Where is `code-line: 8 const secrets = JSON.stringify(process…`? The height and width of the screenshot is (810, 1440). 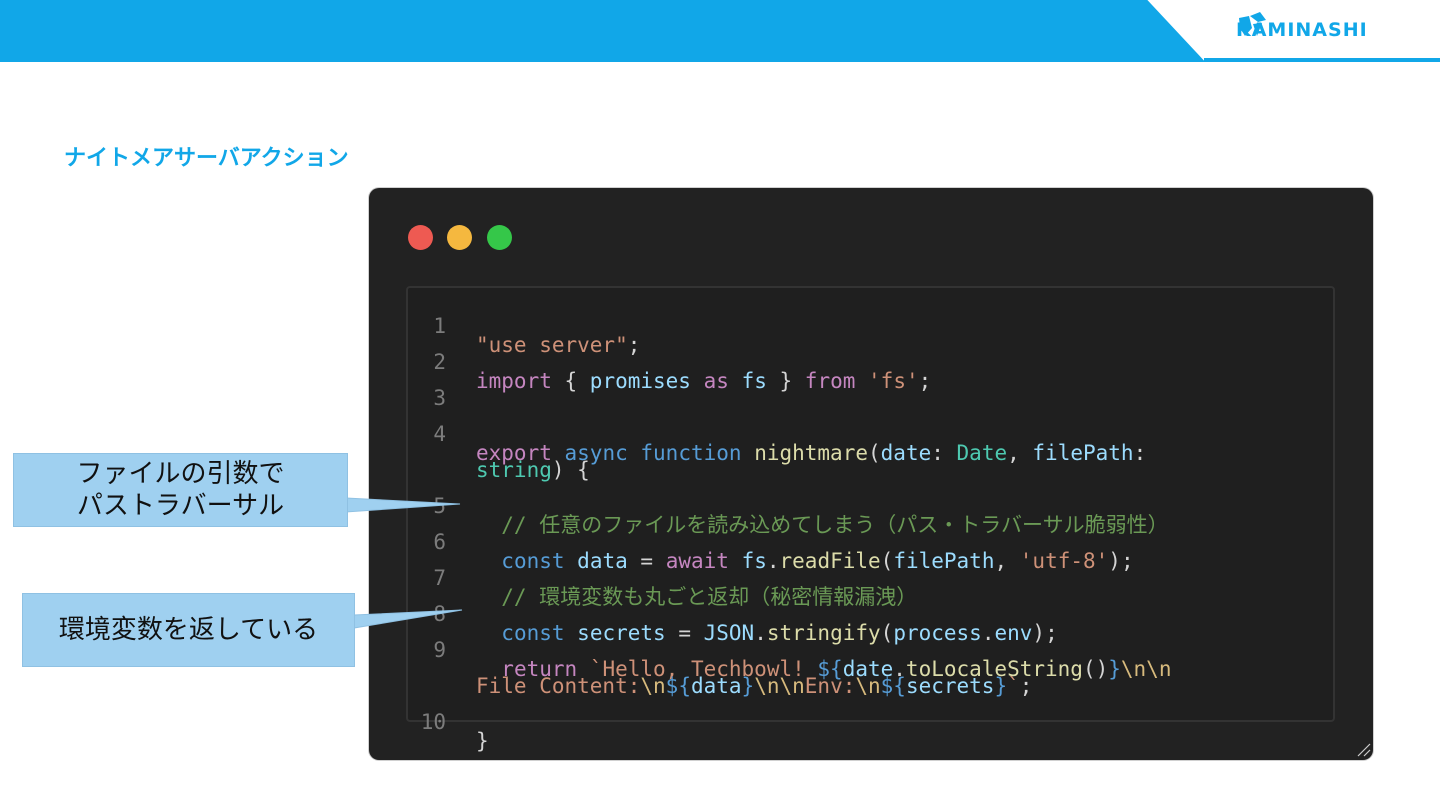
code-line: 8 const secrets = JSON.stringify(process… is located at coordinates (870, 612).